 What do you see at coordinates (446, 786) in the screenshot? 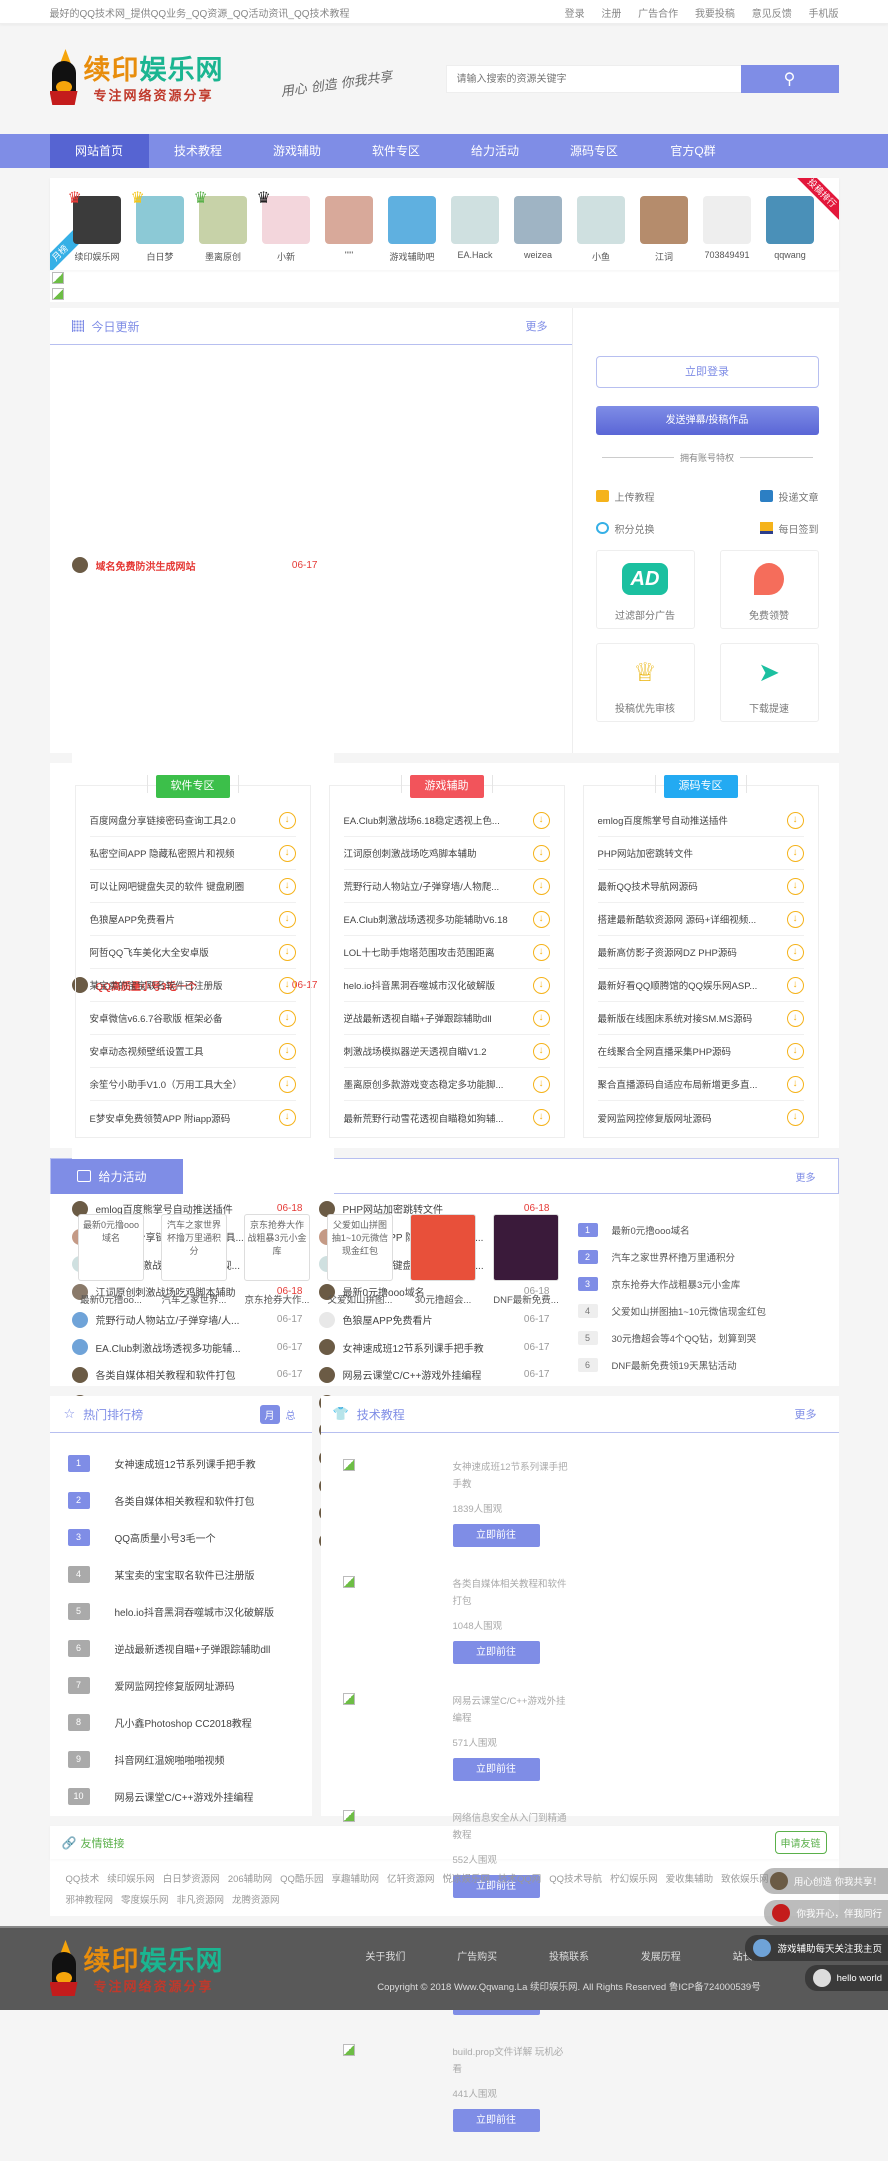
I see `zone-tag: 游戏辅助` at bounding box center [446, 786].